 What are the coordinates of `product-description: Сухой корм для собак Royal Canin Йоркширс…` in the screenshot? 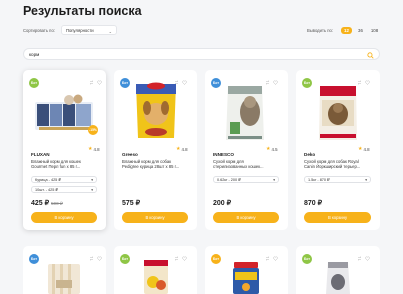 It's located at (340, 164).